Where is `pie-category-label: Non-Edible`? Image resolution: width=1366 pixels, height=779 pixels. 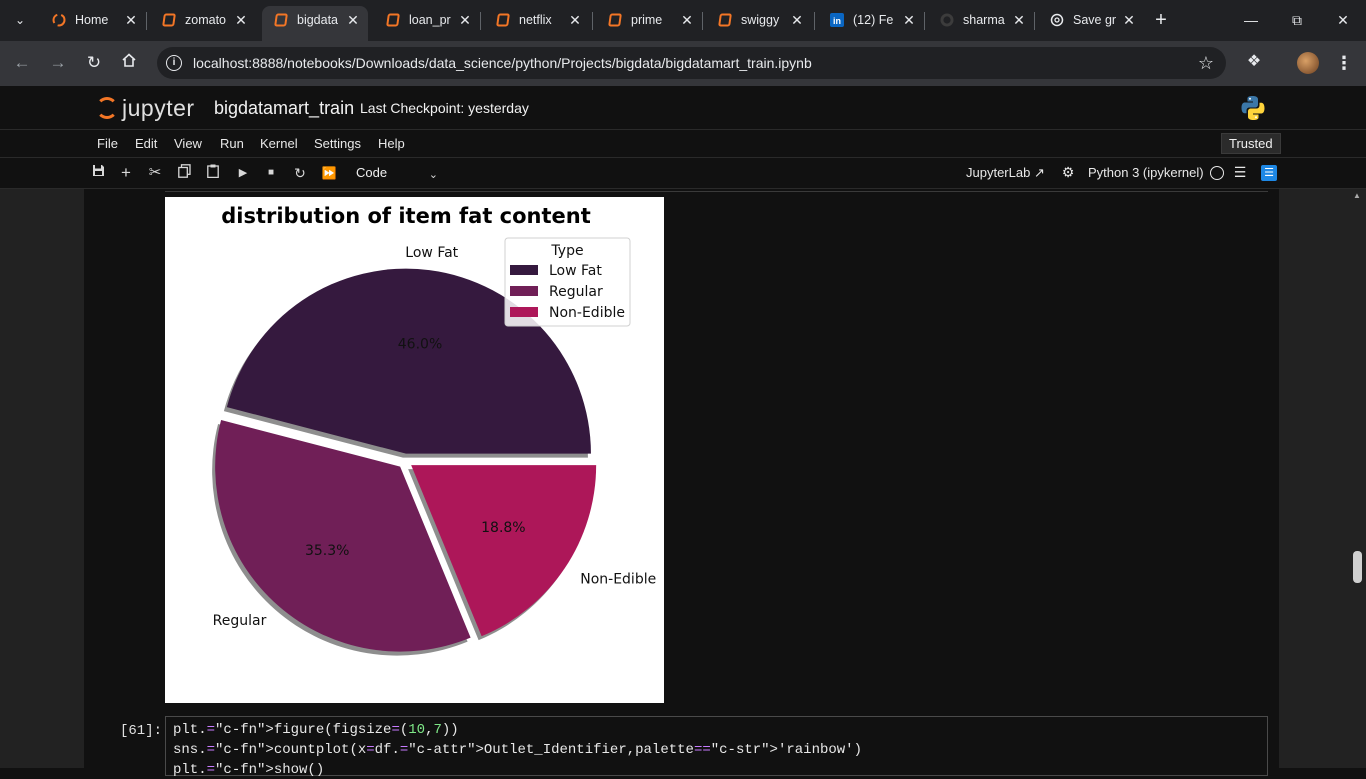
pie-category-label: Non-Edible is located at coordinates (618, 579).